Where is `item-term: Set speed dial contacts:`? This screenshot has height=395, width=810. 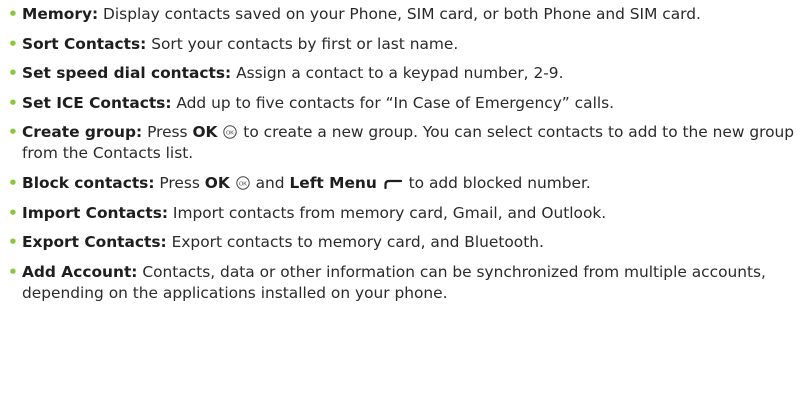 item-term: Set speed dial contacts: is located at coordinates (127, 73).